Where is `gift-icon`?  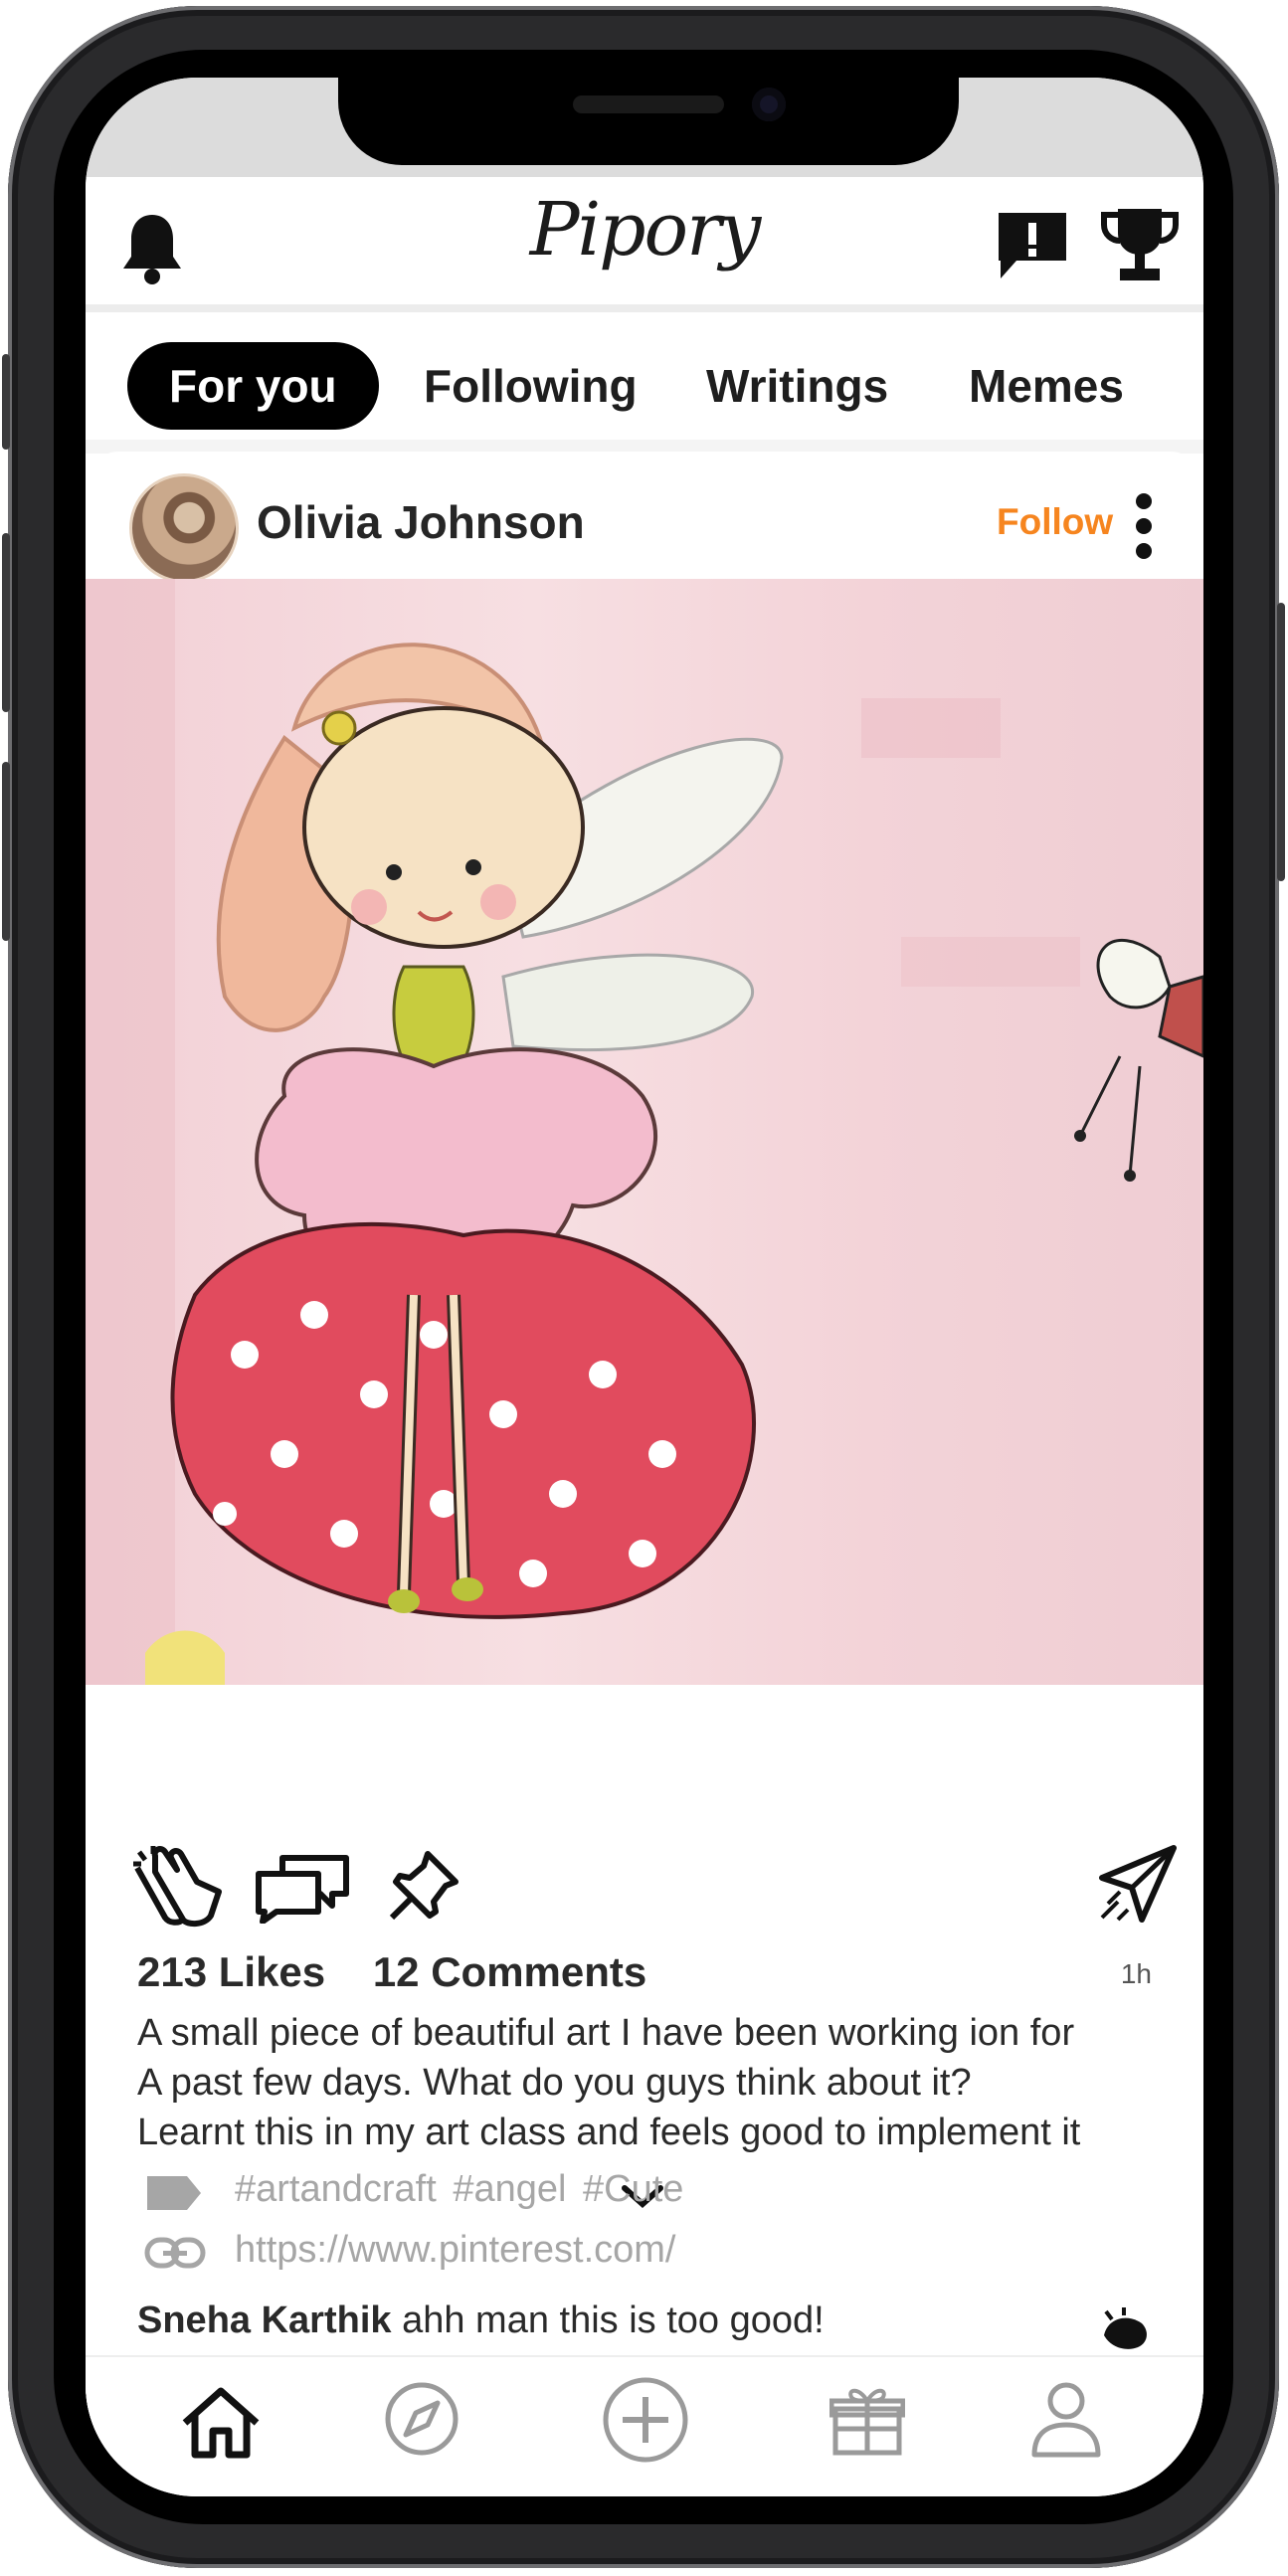 gift-icon is located at coordinates (867, 2421).